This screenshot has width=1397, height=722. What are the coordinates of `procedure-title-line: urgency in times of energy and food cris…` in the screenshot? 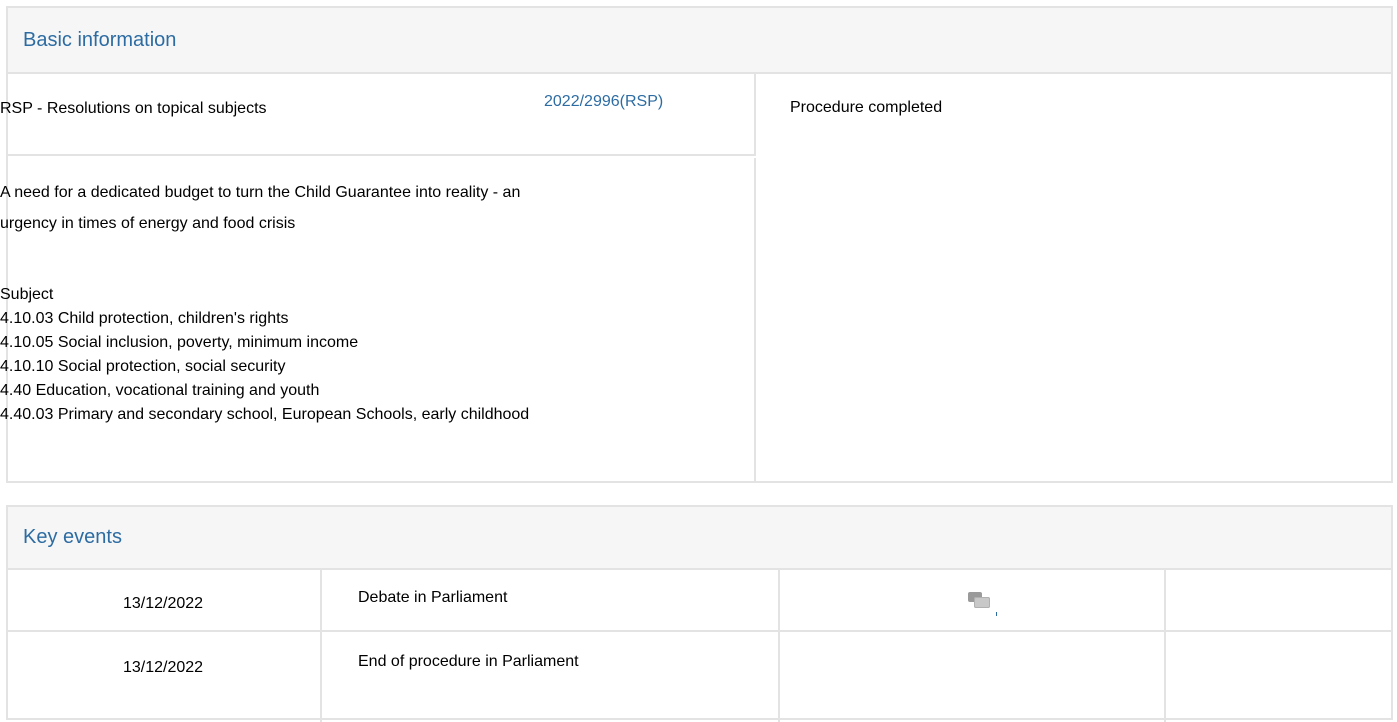 It's located at (148, 223).